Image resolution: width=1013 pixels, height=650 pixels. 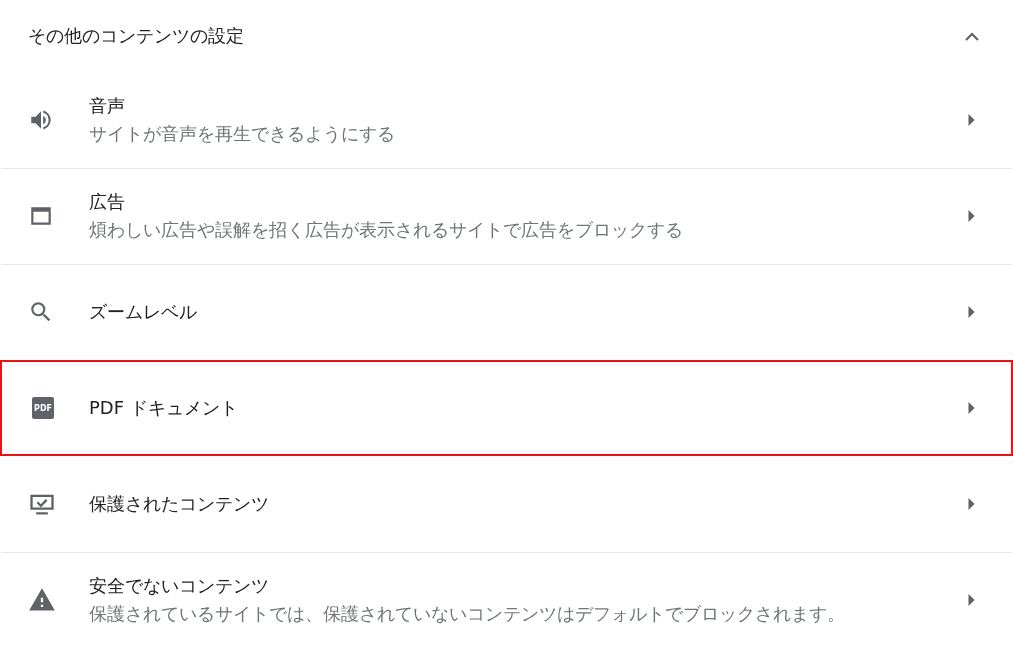 What do you see at coordinates (164, 408) in the screenshot?
I see `row-title: PDF ドキュメント` at bounding box center [164, 408].